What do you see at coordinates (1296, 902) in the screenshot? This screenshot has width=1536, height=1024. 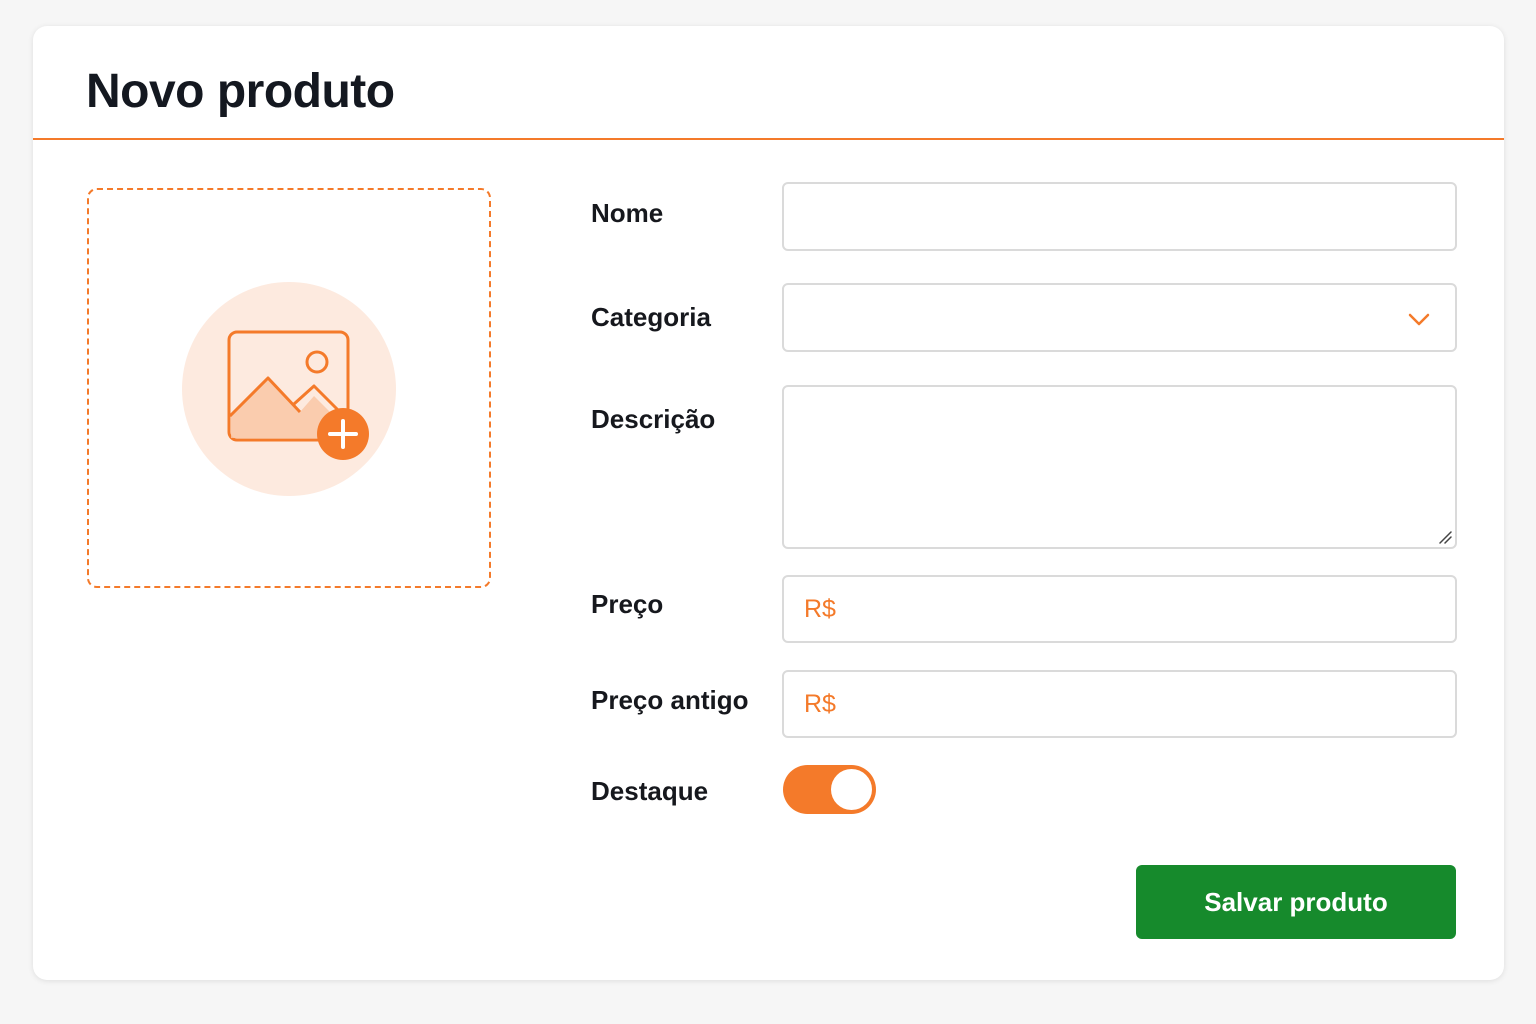 I see `save-product-button: Salvar produto` at bounding box center [1296, 902].